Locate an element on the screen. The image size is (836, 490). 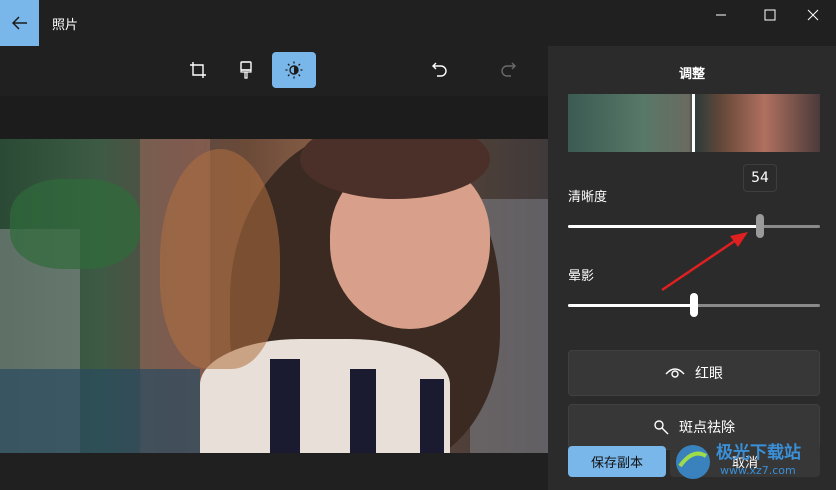
vignette-label: 晕影 is located at coordinates (581, 276).